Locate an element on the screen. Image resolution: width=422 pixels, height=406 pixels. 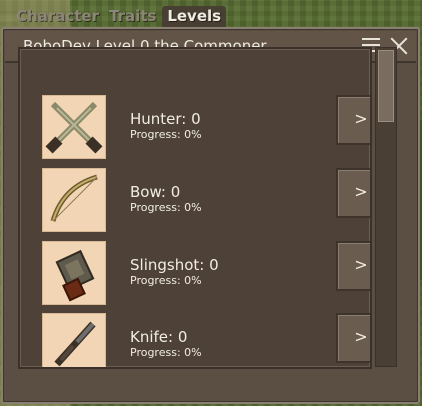
bow-icon is located at coordinates (74, 200).